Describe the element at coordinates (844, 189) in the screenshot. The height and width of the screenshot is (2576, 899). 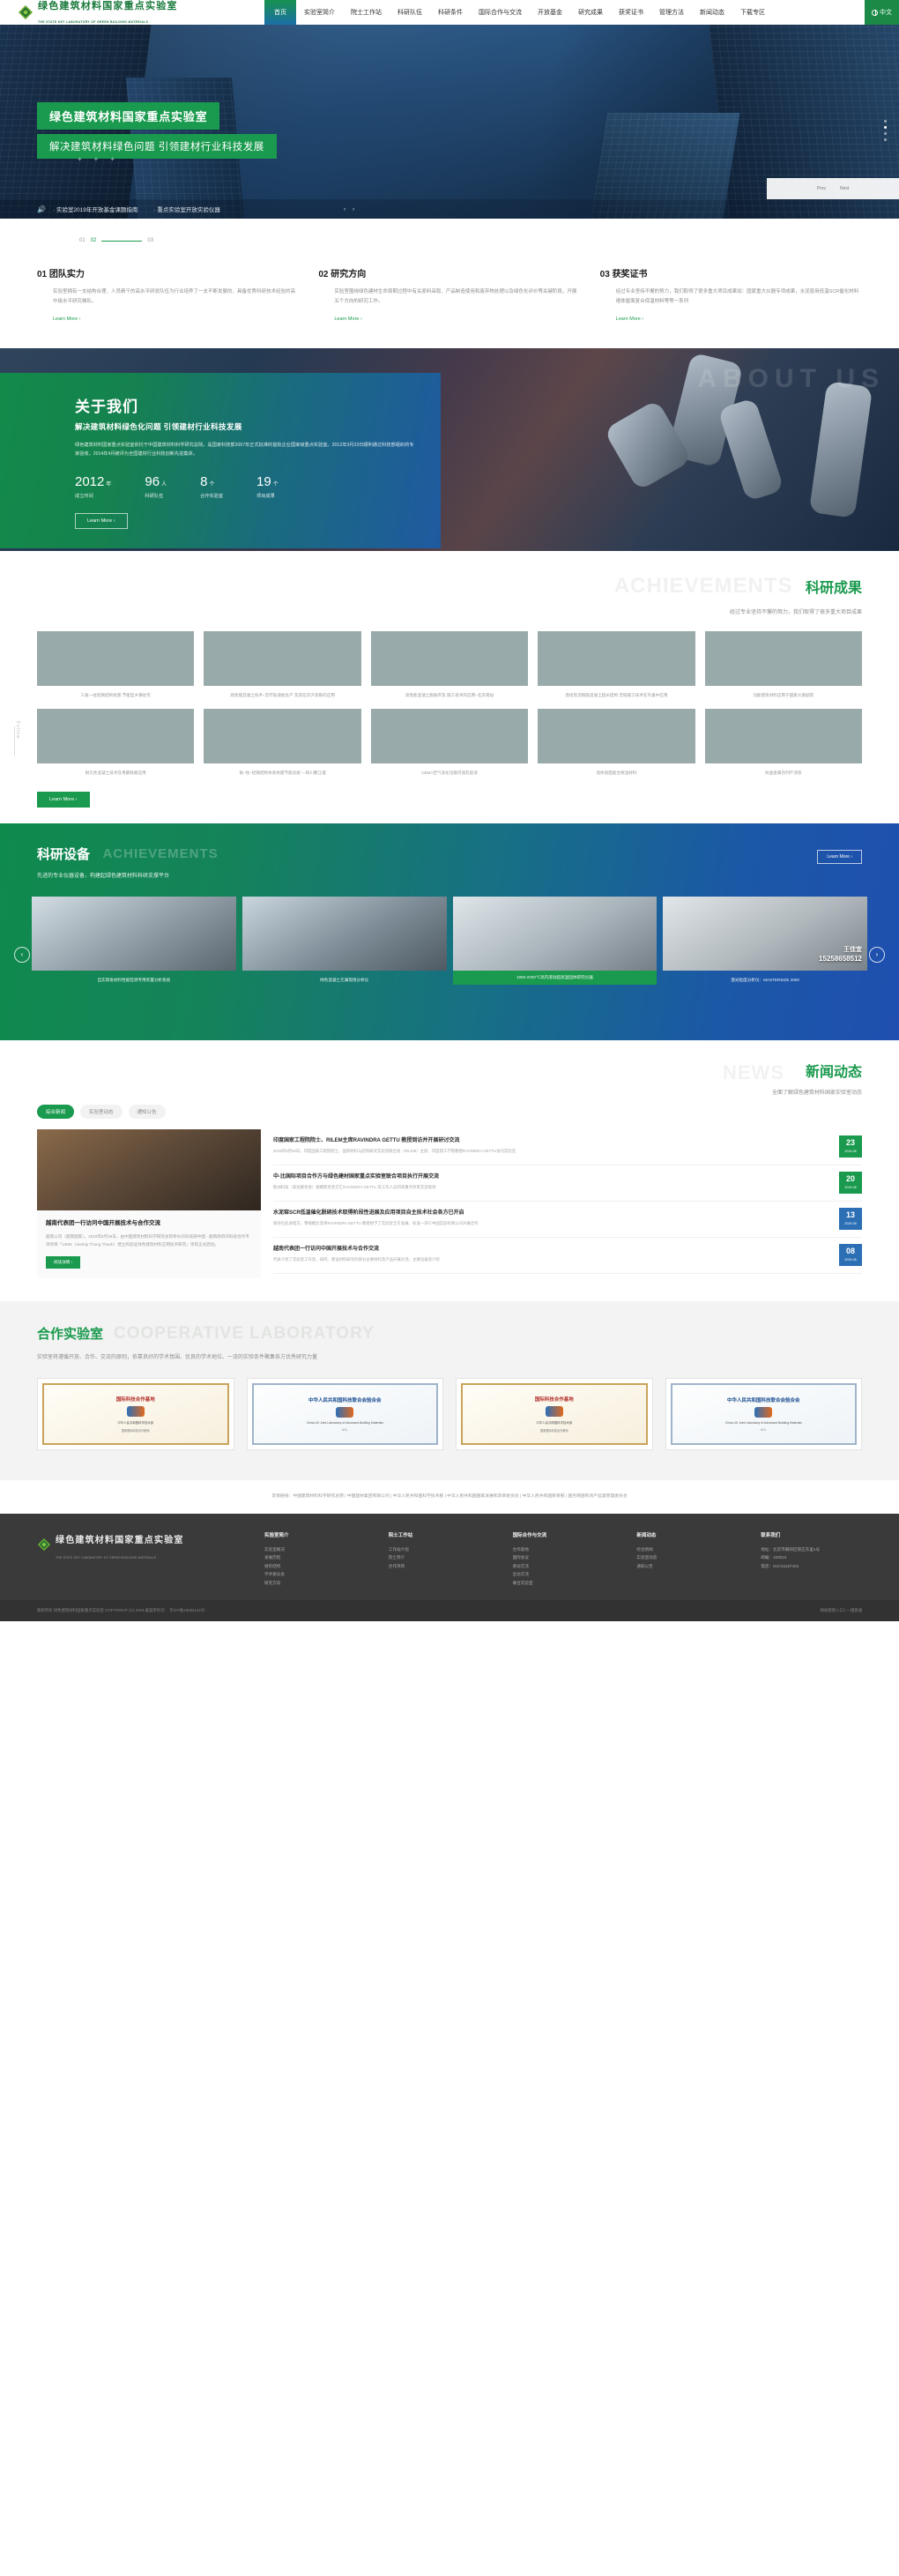
I see `hero-next-label: Next` at that location.